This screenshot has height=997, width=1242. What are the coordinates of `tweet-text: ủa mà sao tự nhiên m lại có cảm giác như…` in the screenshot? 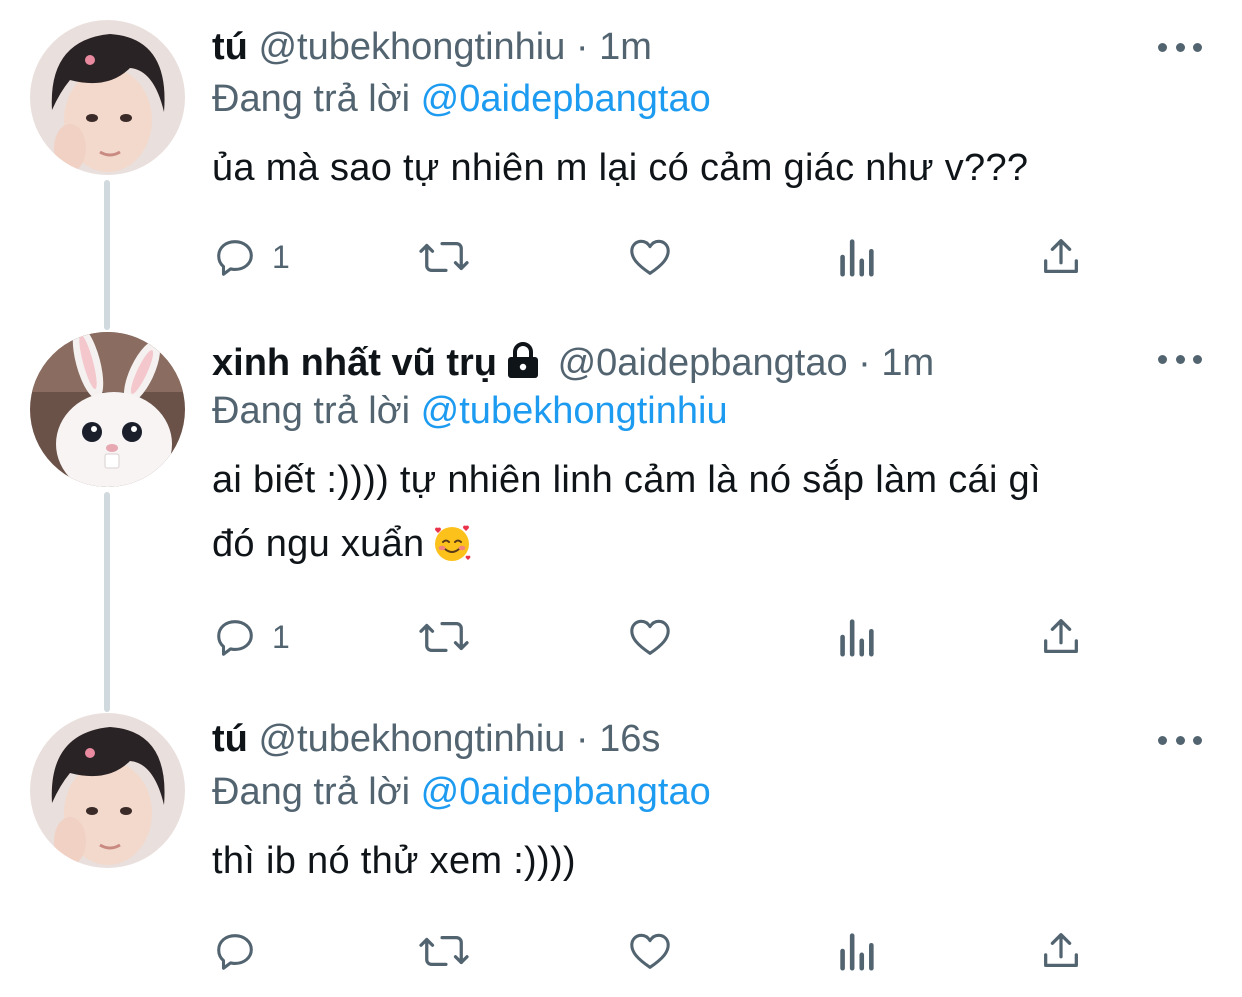 It's located at (620, 168).